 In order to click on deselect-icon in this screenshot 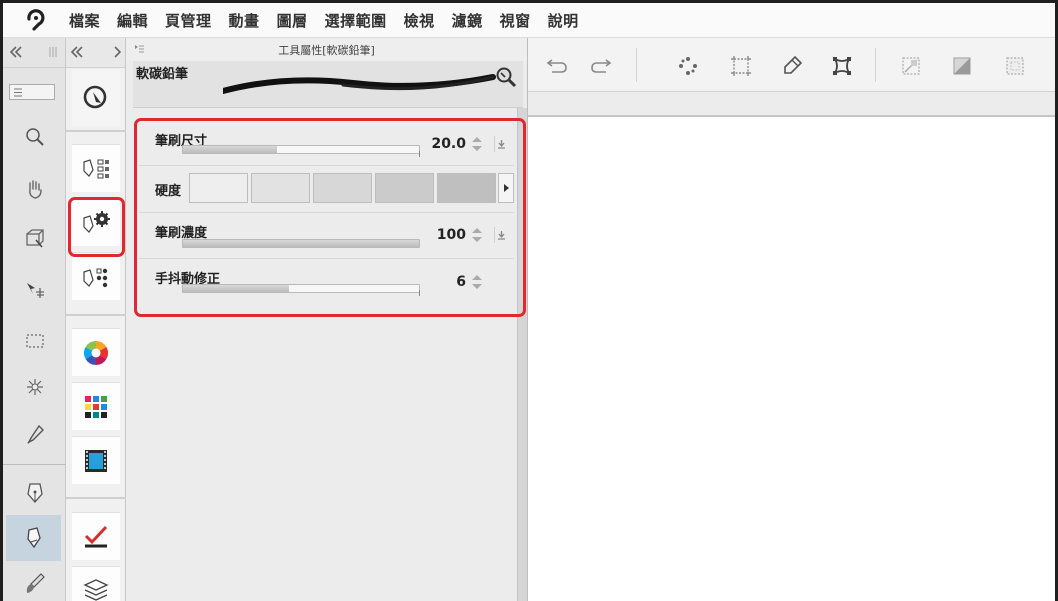, I will do `click(688, 66)`.